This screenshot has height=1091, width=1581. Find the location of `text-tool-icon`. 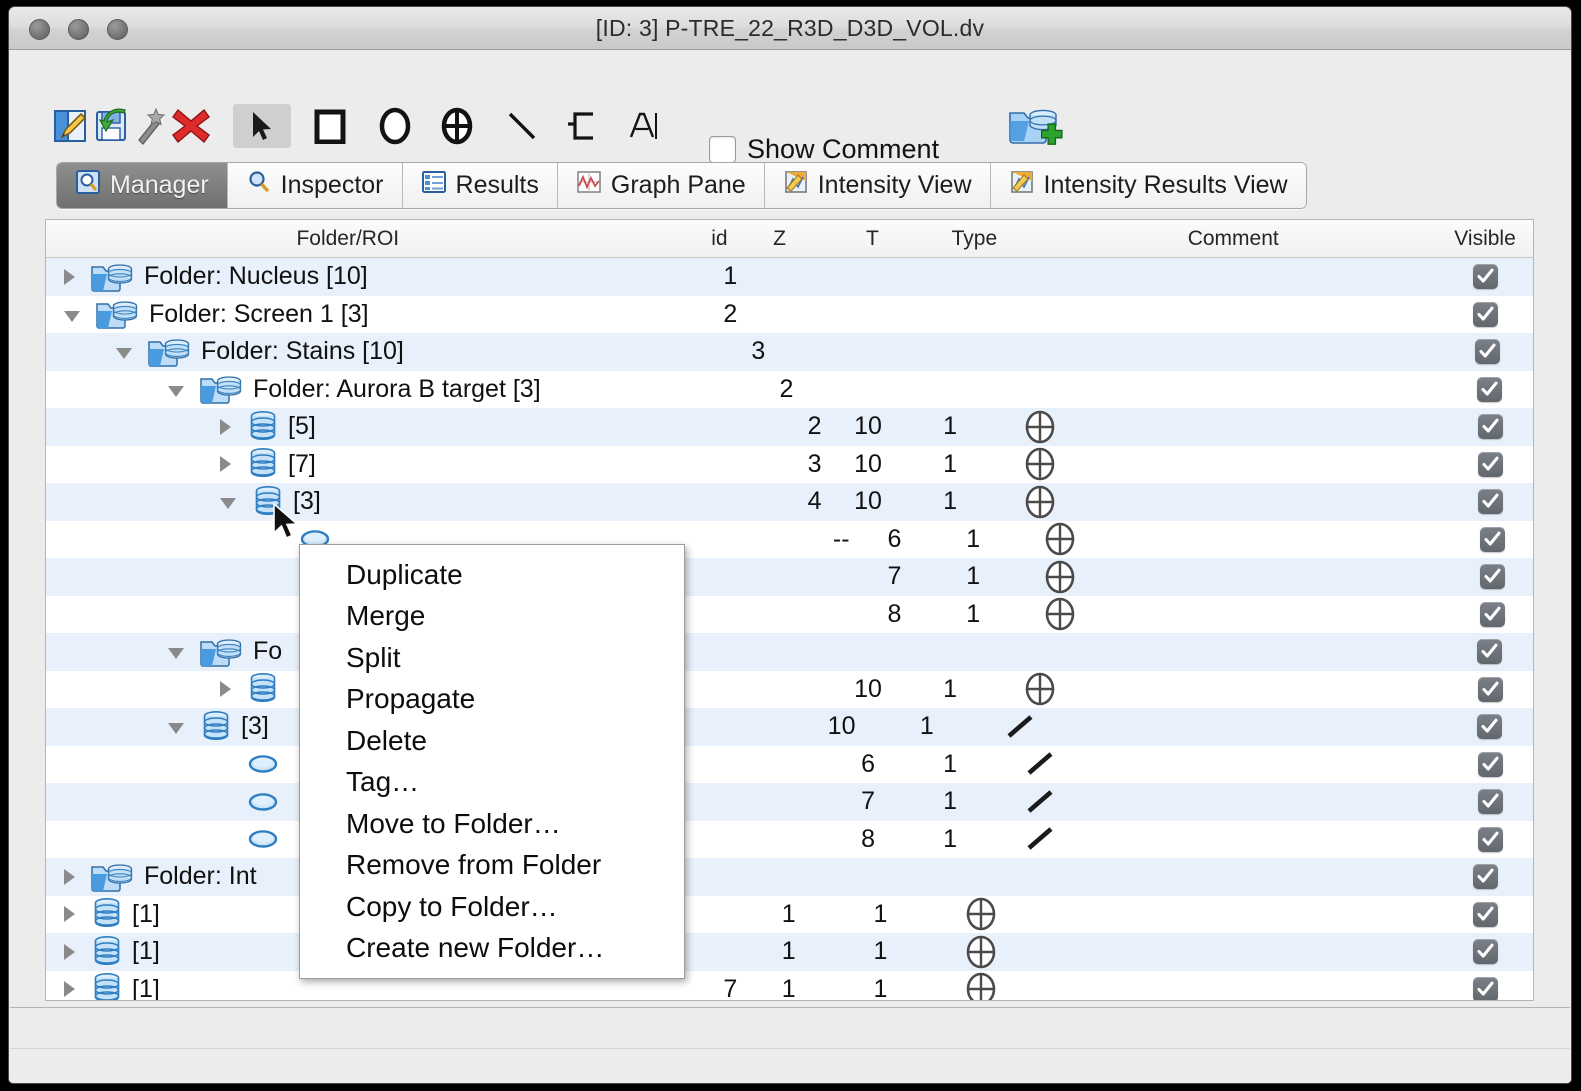

text-tool-icon is located at coordinates (644, 126).